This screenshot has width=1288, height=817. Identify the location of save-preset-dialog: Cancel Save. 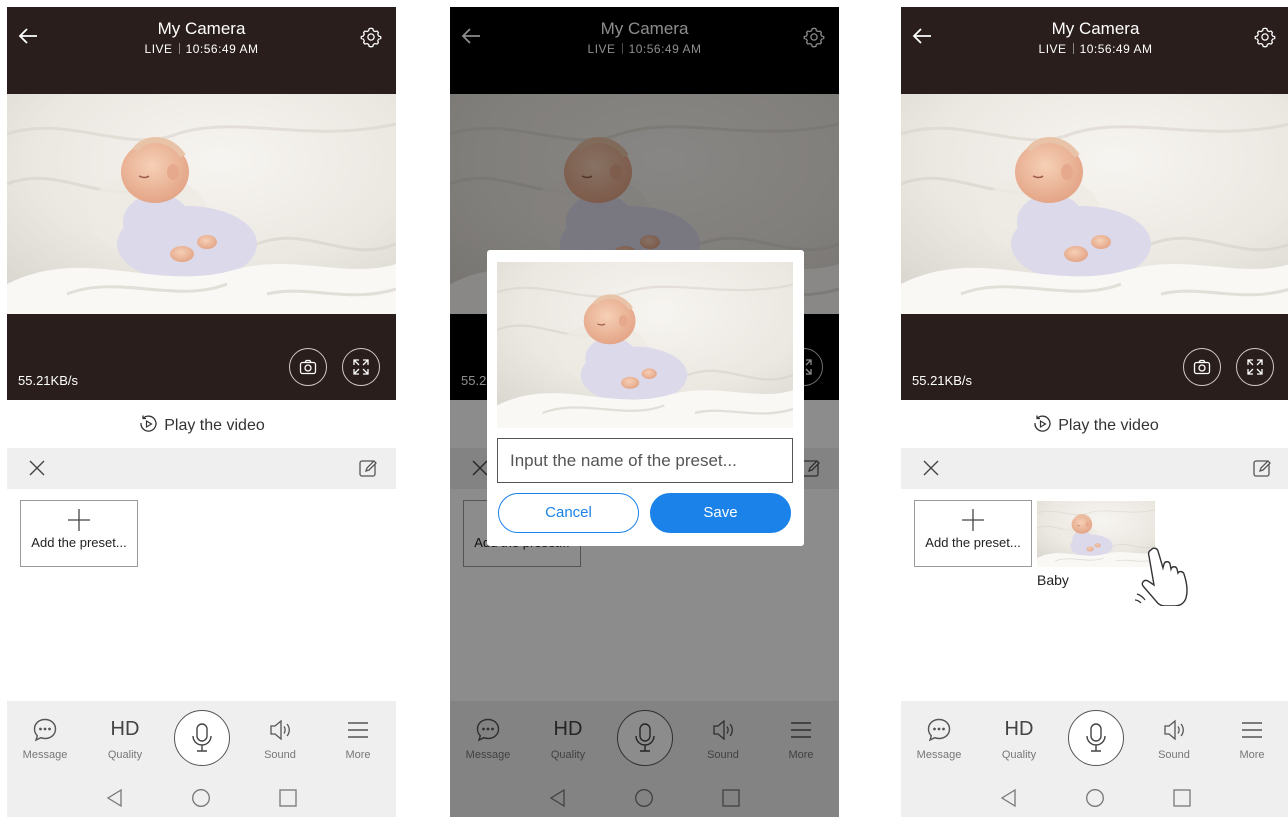
(645, 398).